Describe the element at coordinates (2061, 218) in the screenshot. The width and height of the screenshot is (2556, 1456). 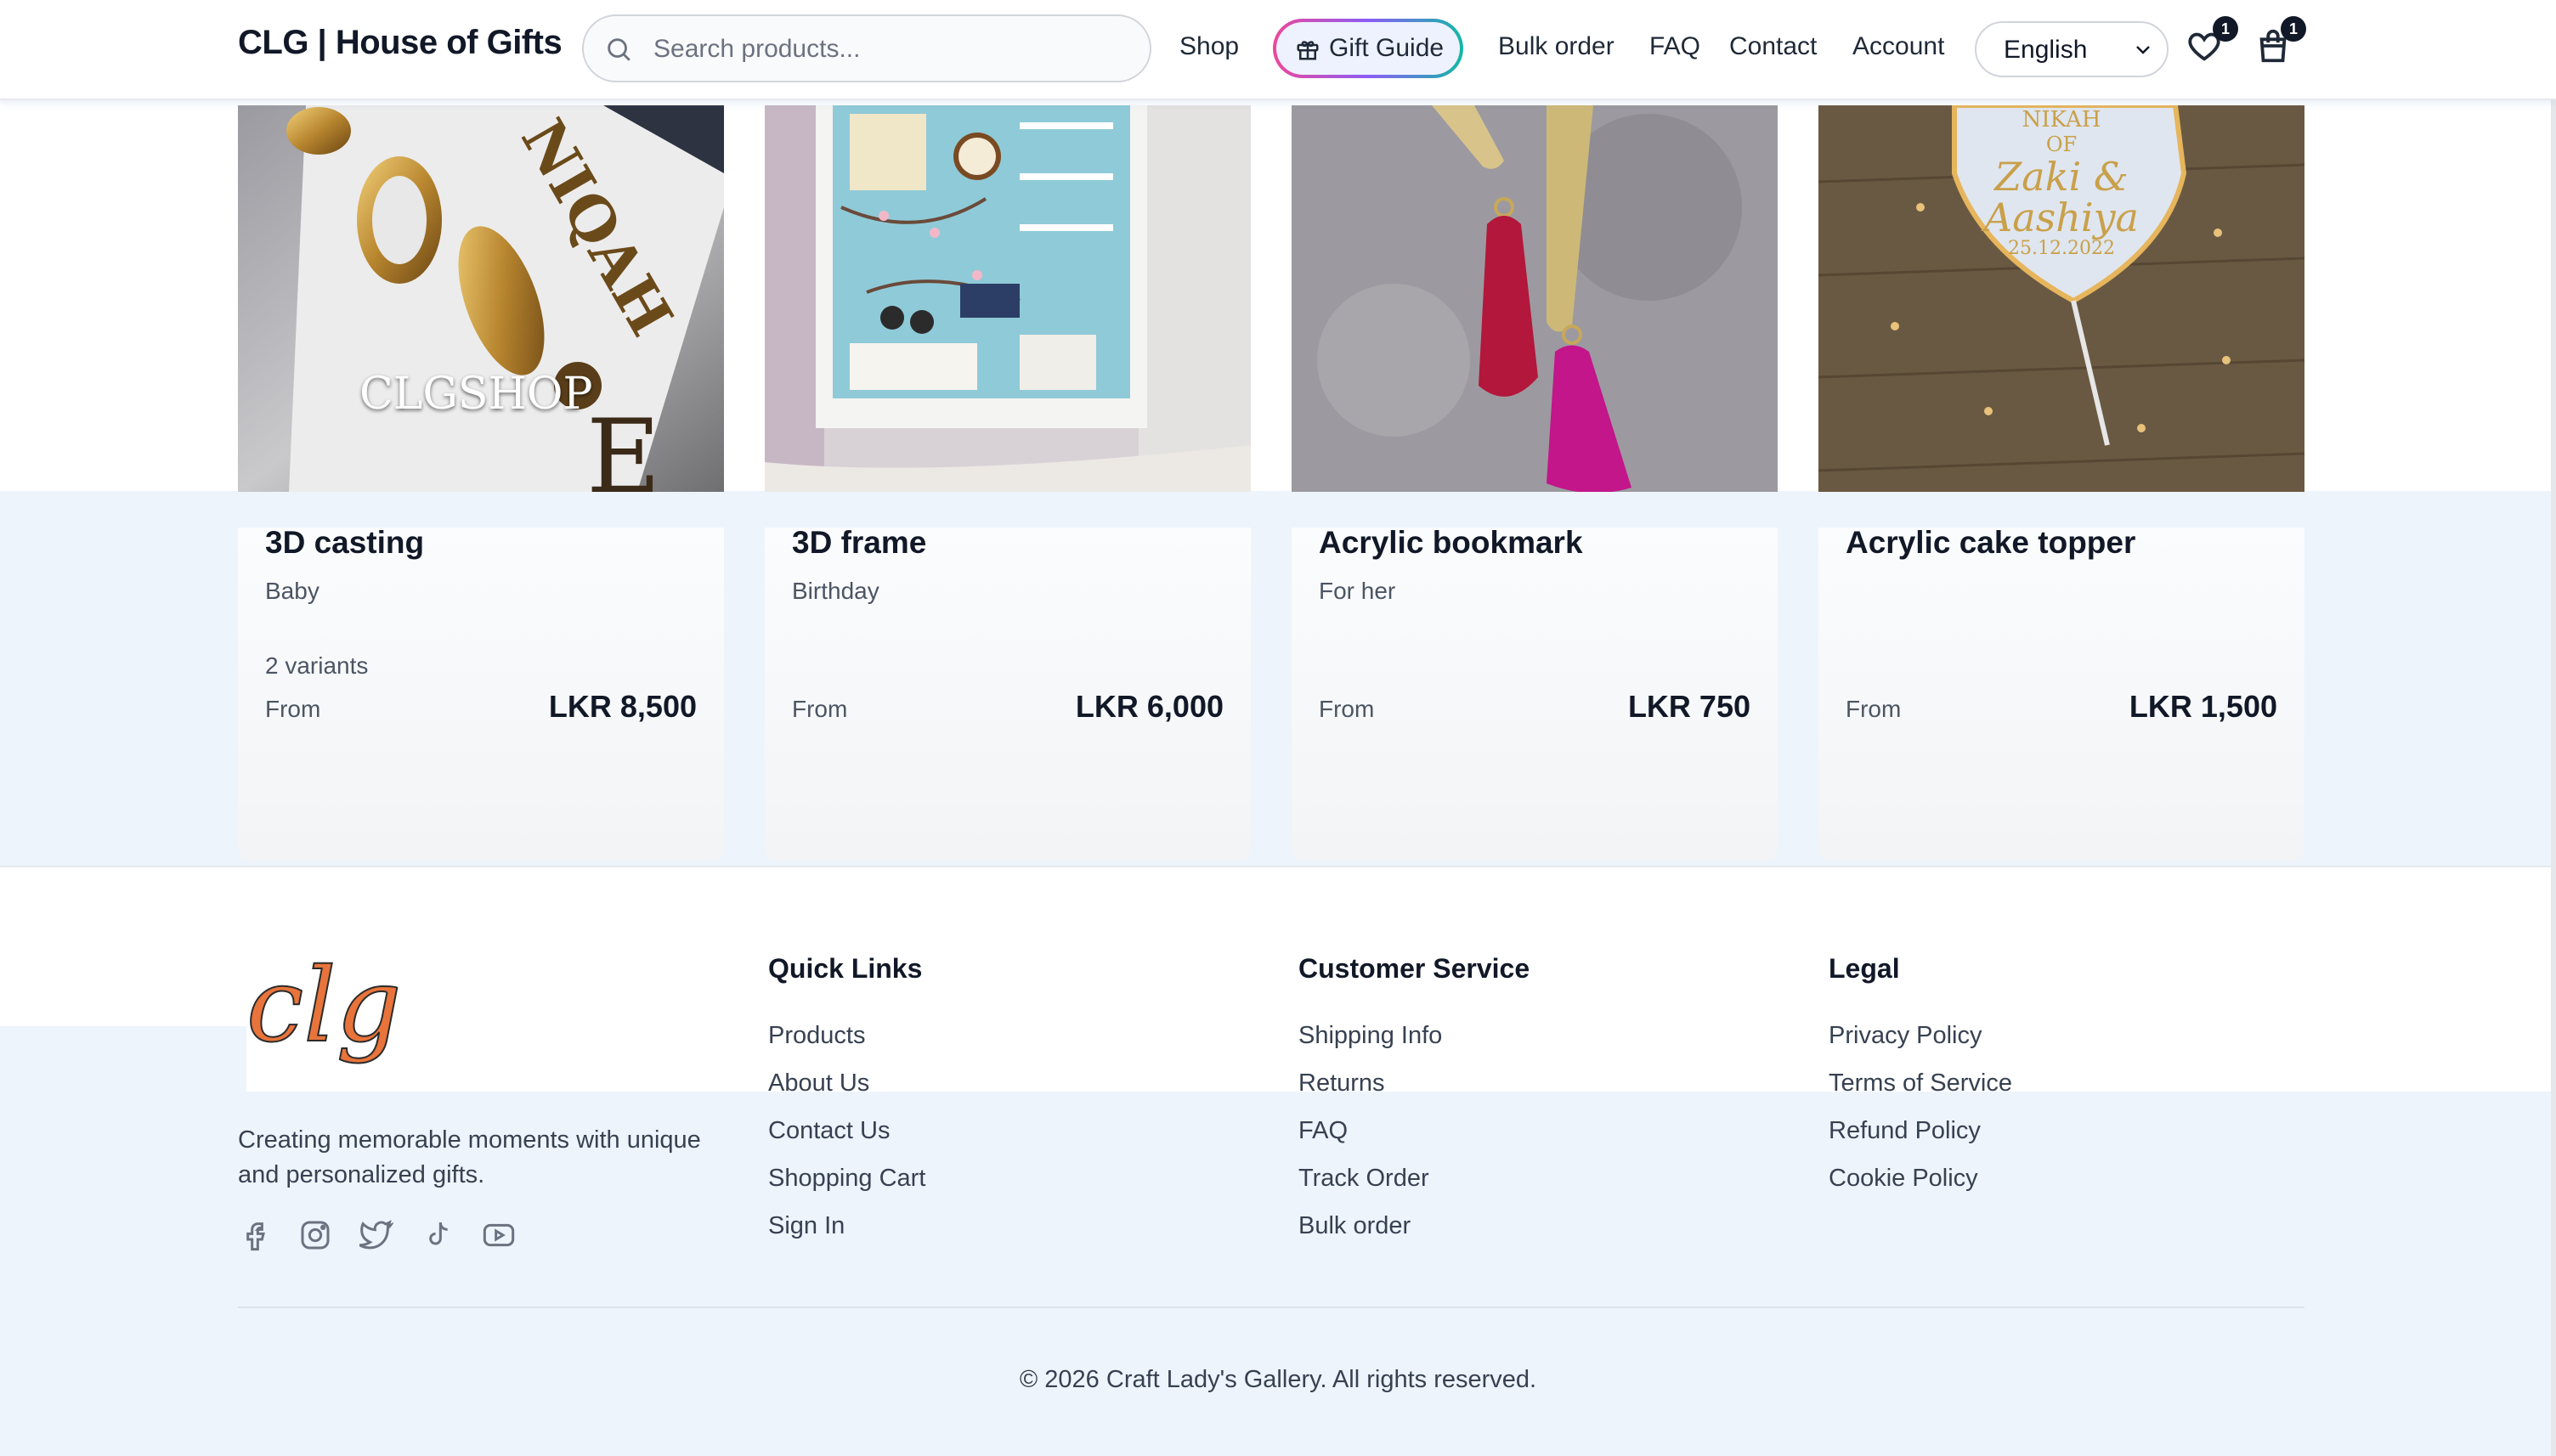
I see `topper-line: Aashiya` at that location.